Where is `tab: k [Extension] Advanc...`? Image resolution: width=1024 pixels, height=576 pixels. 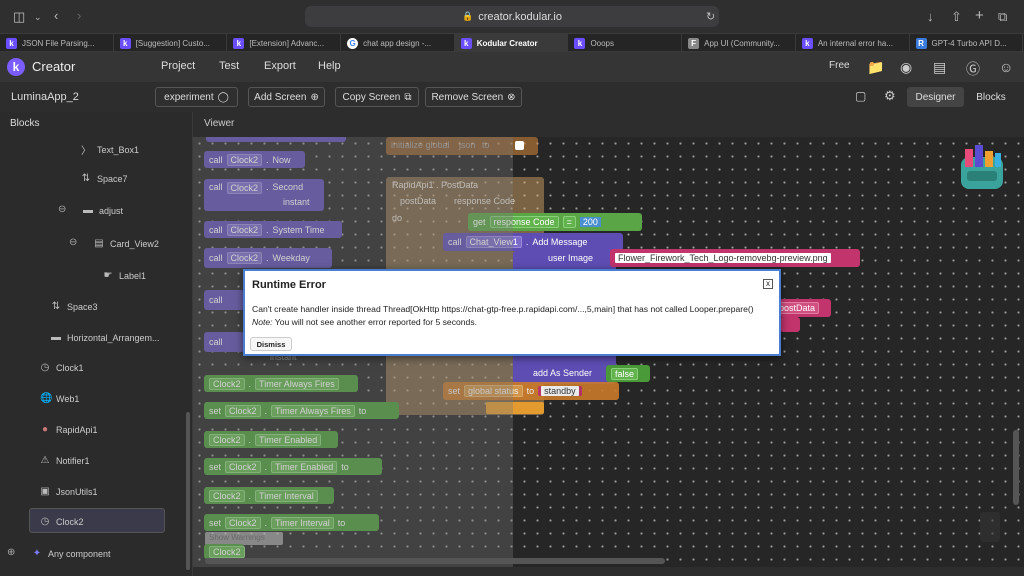 tab: k [Extension] Advanc... is located at coordinates (284, 43).